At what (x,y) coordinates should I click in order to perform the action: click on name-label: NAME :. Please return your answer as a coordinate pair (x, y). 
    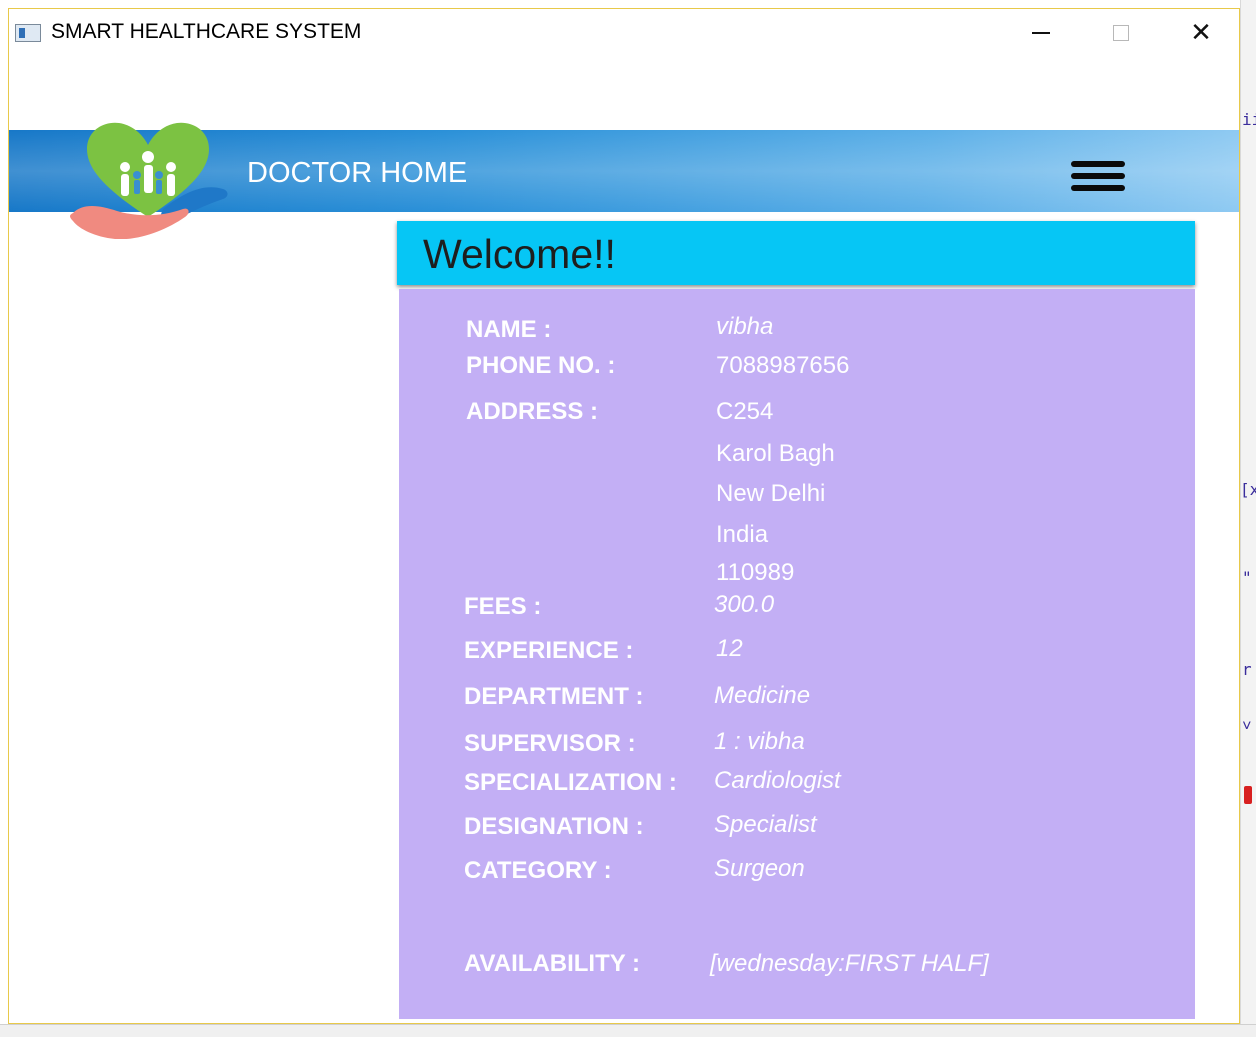
    Looking at the image, I should click on (509, 329).